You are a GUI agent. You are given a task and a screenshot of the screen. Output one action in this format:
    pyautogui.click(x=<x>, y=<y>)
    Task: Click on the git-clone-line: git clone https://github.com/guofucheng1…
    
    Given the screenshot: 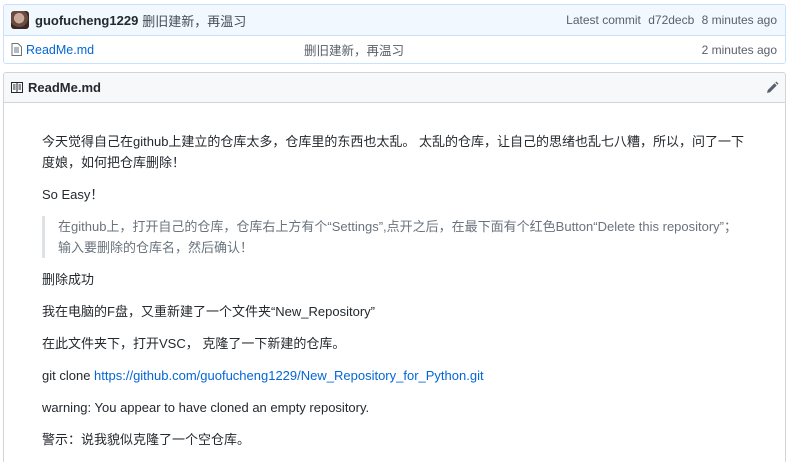 What is the action you would take?
    pyautogui.click(x=394, y=375)
    